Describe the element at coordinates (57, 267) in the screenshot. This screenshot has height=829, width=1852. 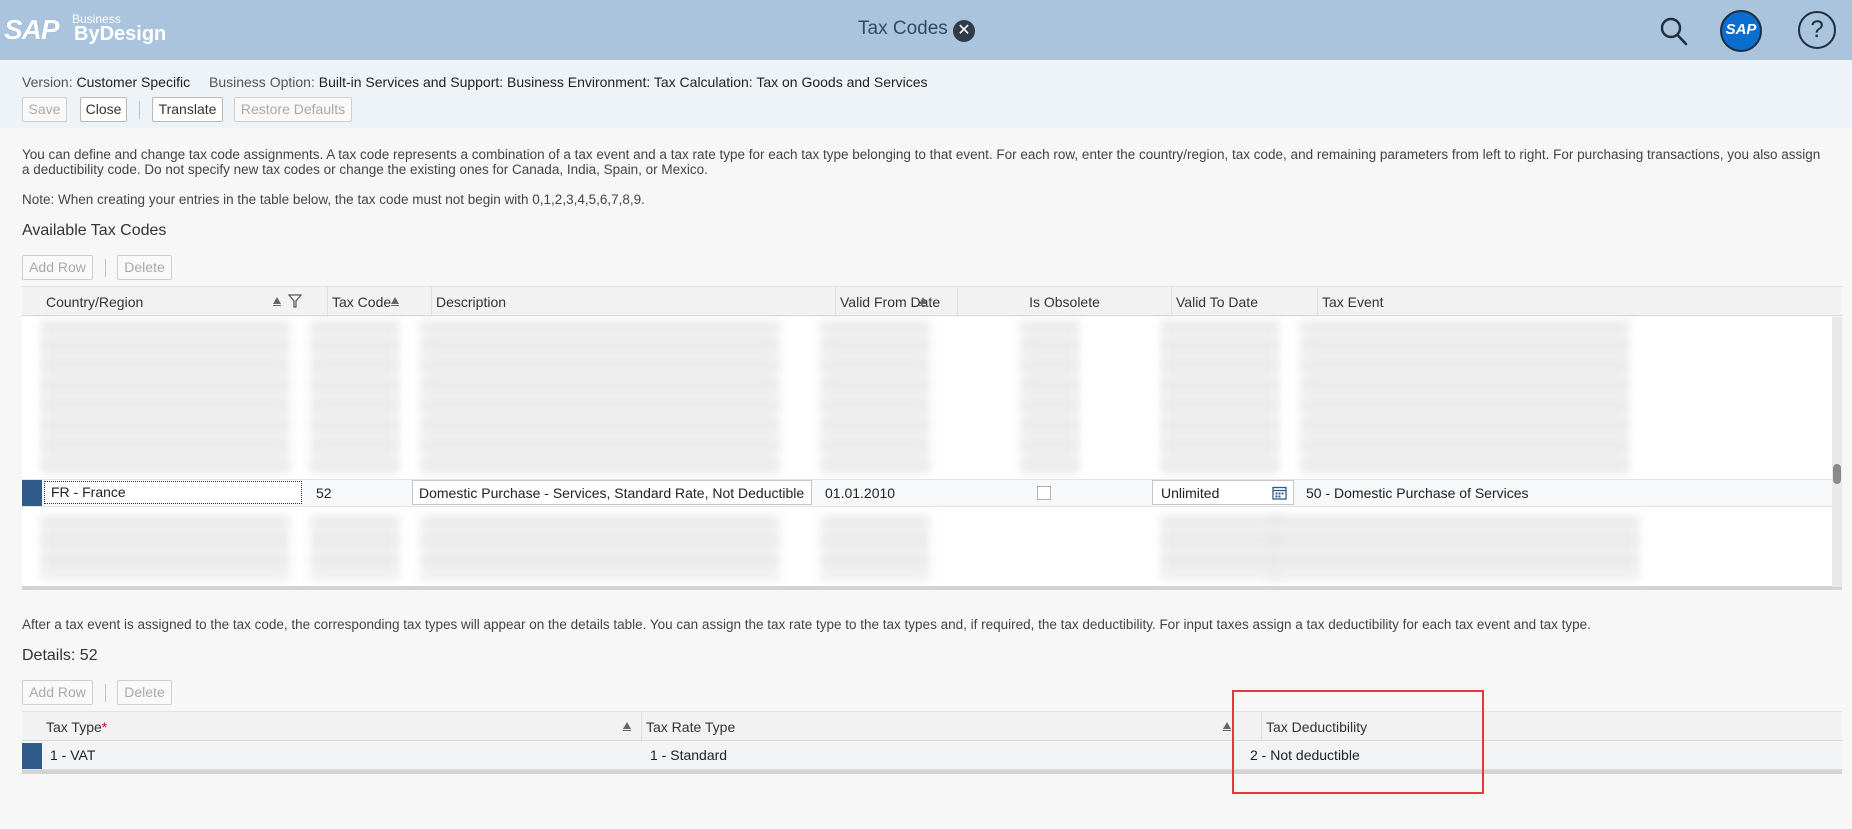
I see `add-row-button: Add Row` at that location.